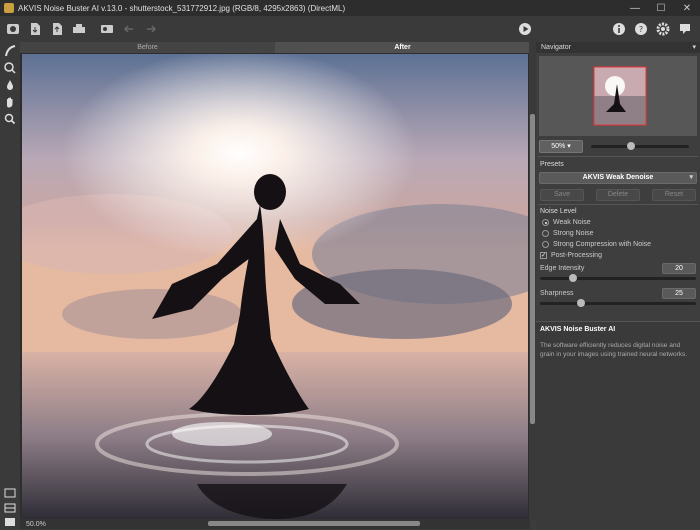  Describe the element at coordinates (10, 118) in the screenshot. I see `zoom-tool-icon` at that location.